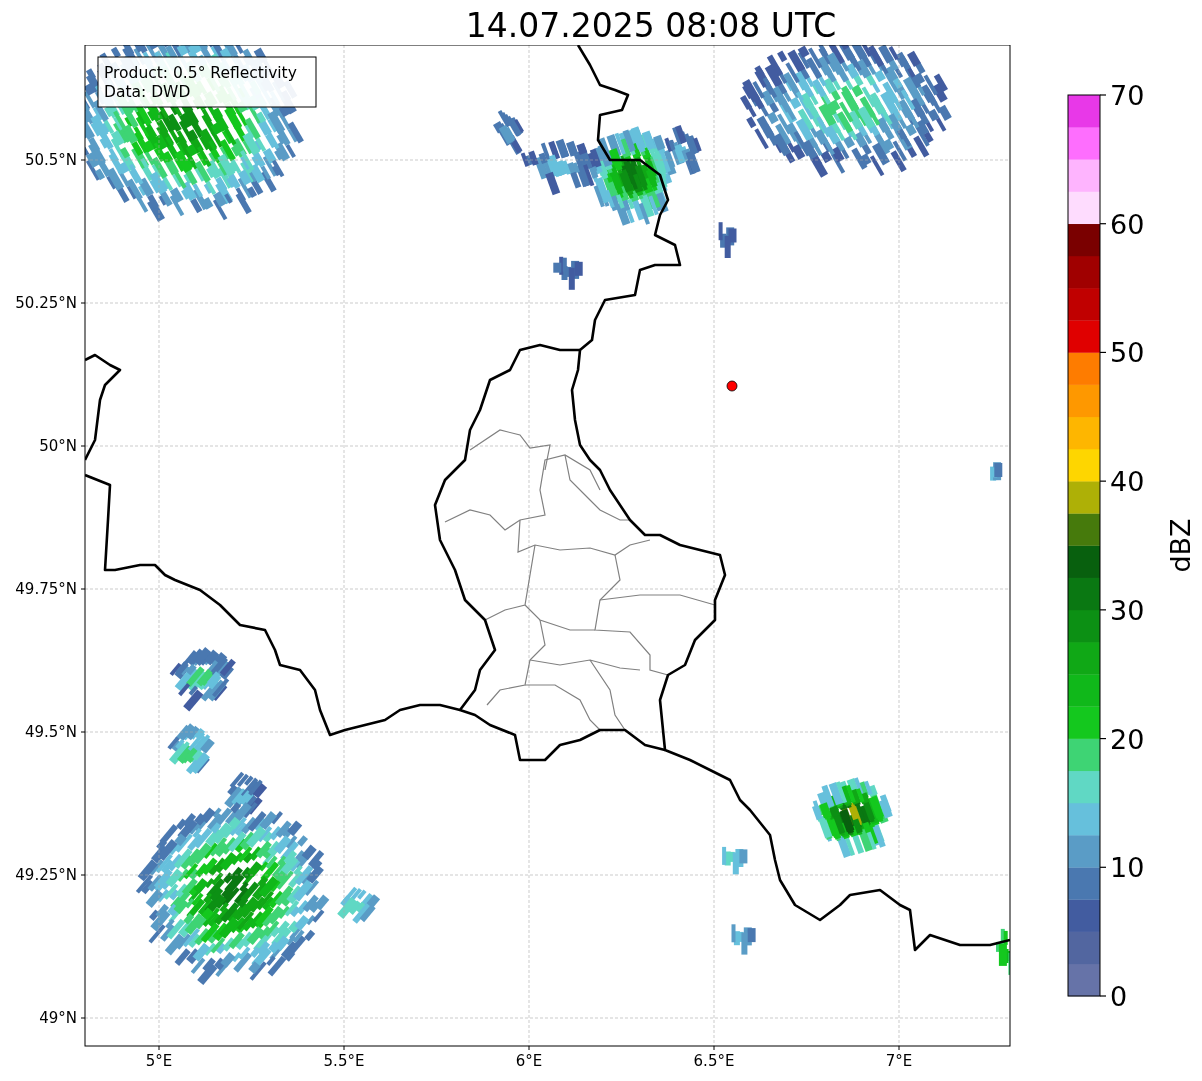 The height and width of the screenshot is (1081, 1202). I want to click on axis-tick-label: 49°N, so click(58, 1018).